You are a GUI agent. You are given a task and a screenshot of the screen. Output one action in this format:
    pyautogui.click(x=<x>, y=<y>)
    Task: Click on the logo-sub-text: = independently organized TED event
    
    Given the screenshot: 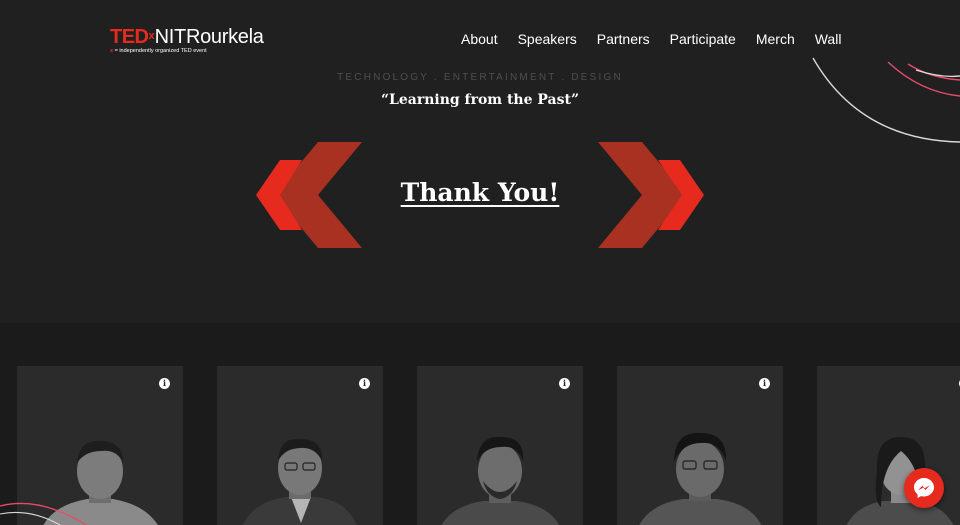 What is the action you would take?
    pyautogui.click(x=160, y=51)
    